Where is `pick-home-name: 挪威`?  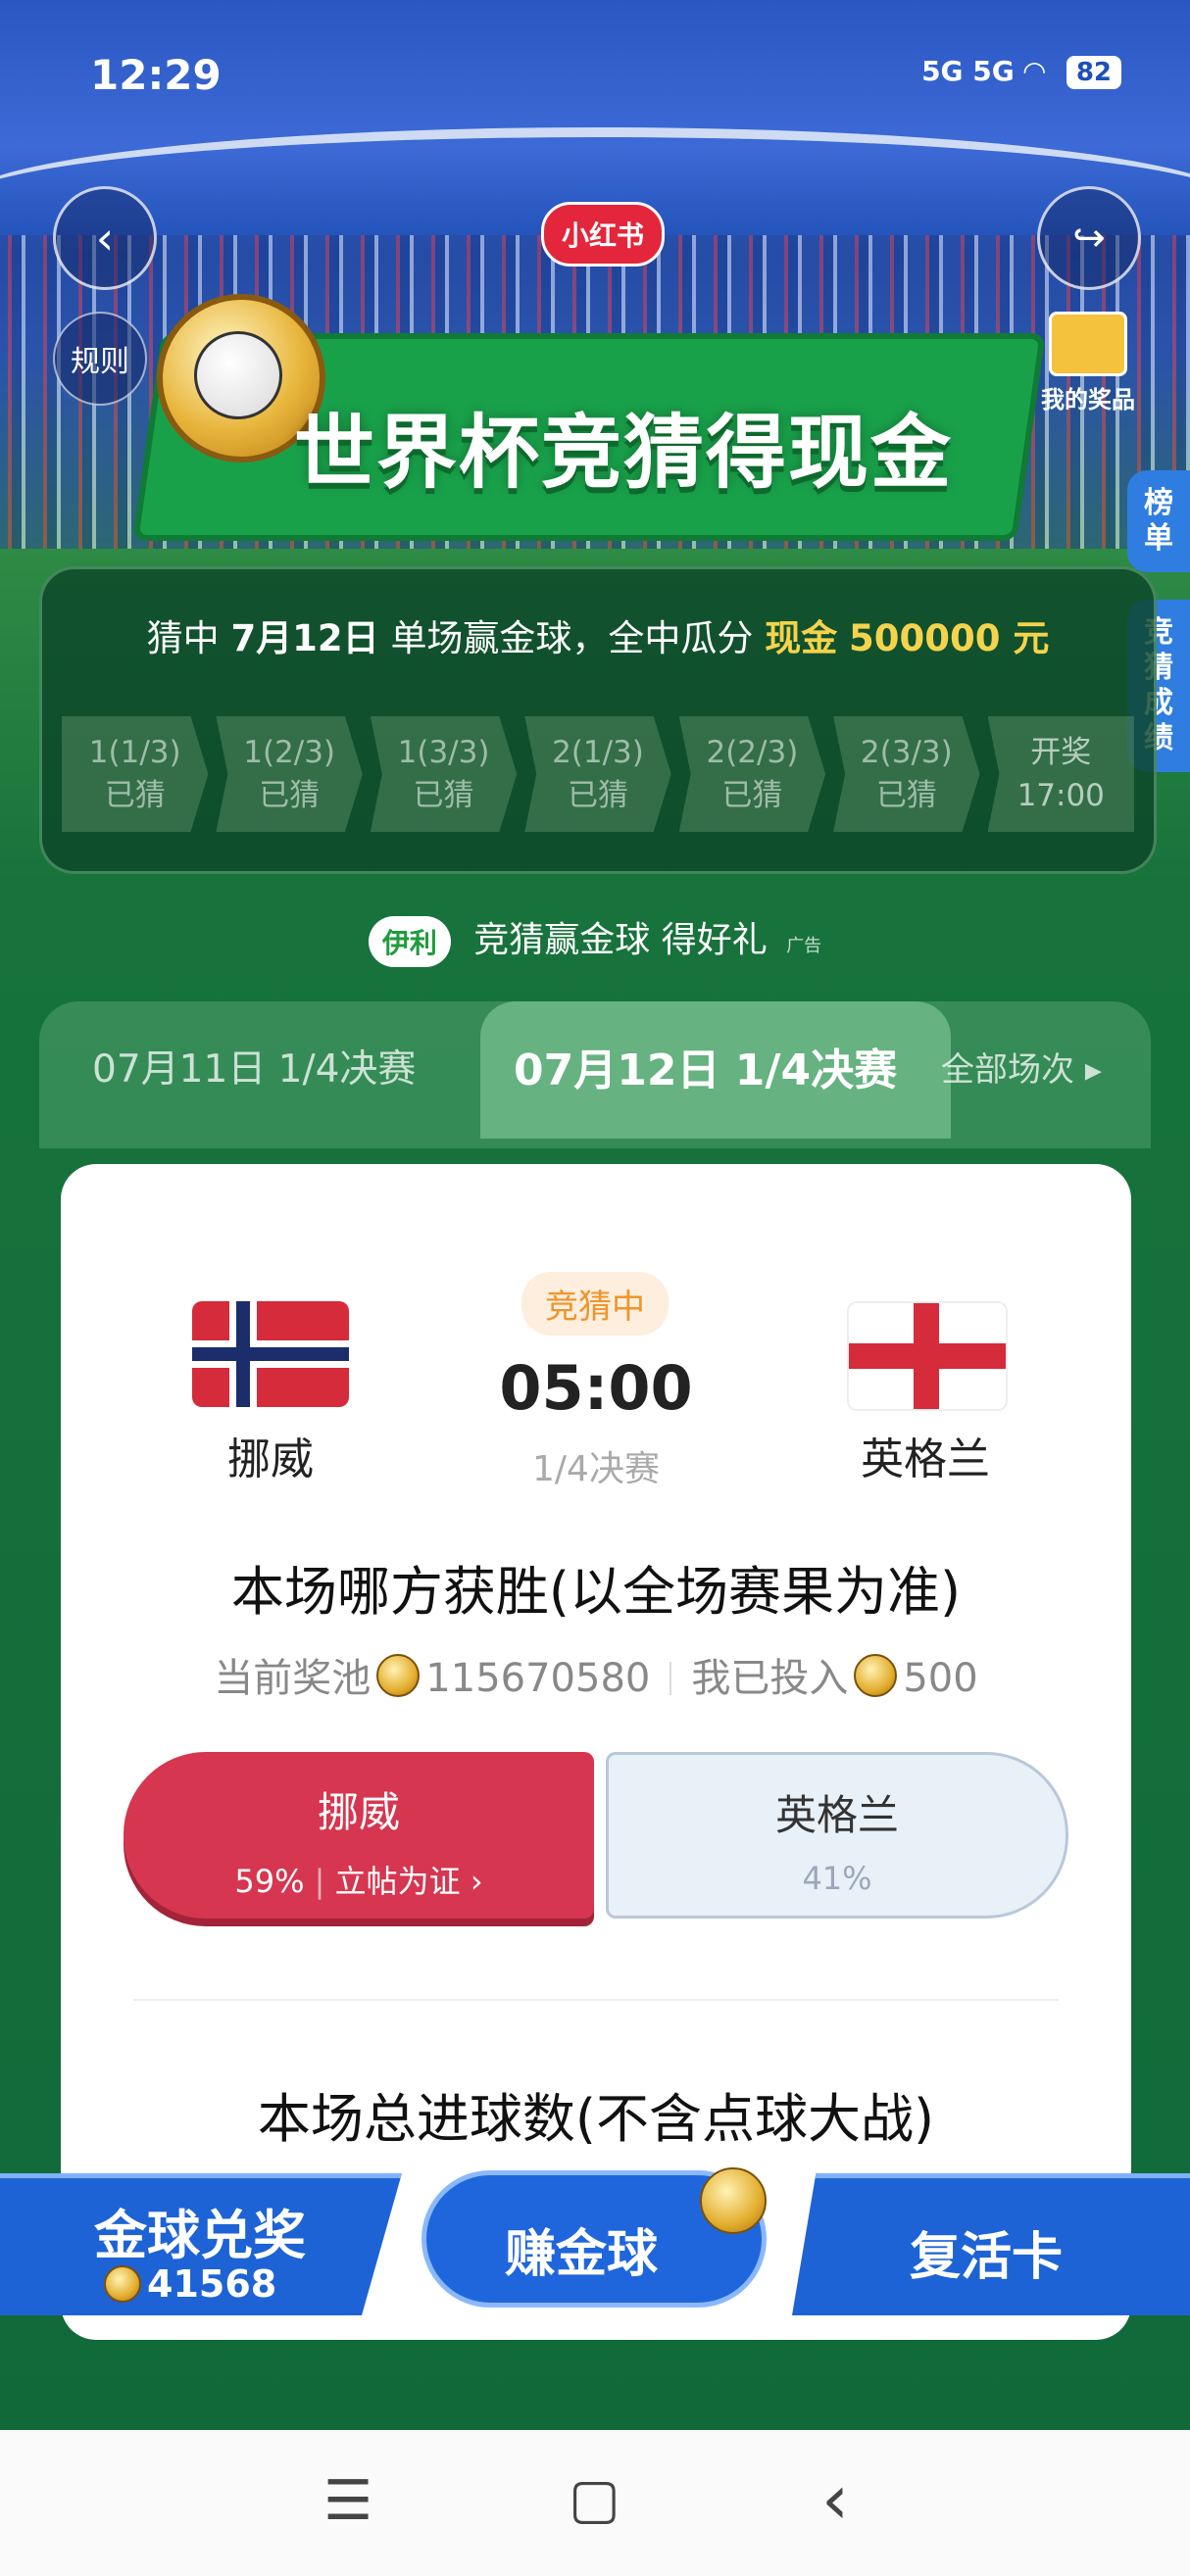 pick-home-name: 挪威 is located at coordinates (358, 1812).